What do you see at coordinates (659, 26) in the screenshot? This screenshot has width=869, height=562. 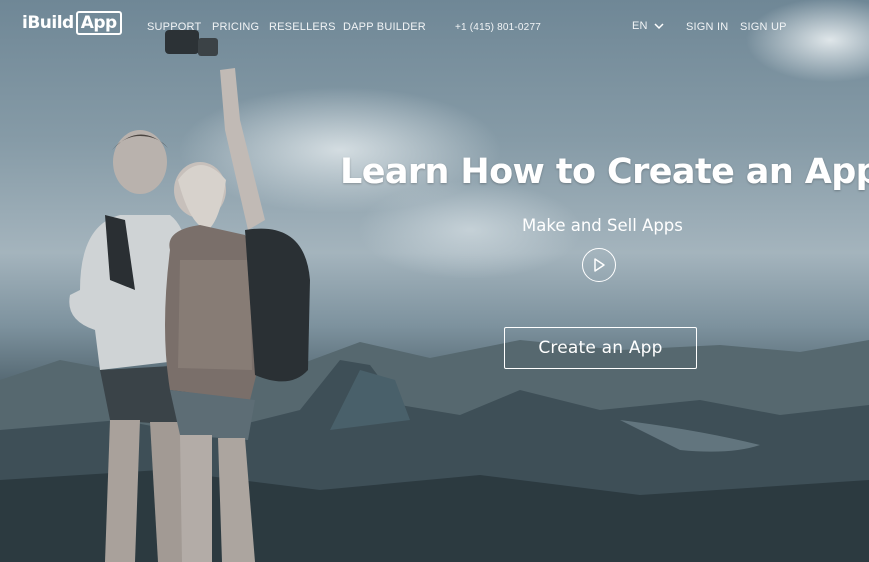 I see `chevron-down-icon` at bounding box center [659, 26].